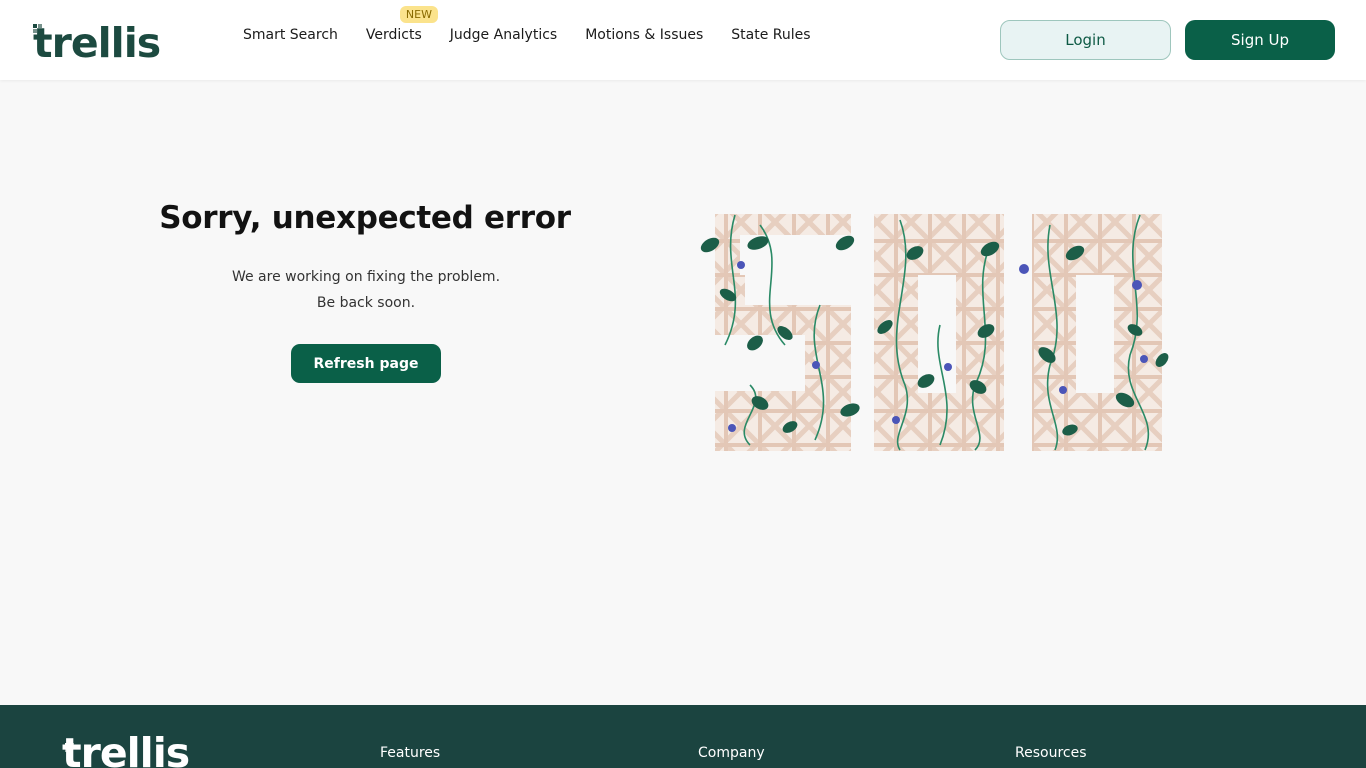 The width and height of the screenshot is (1366, 768). What do you see at coordinates (290, 35) in the screenshot?
I see `nav-smart-search: Smart Search` at bounding box center [290, 35].